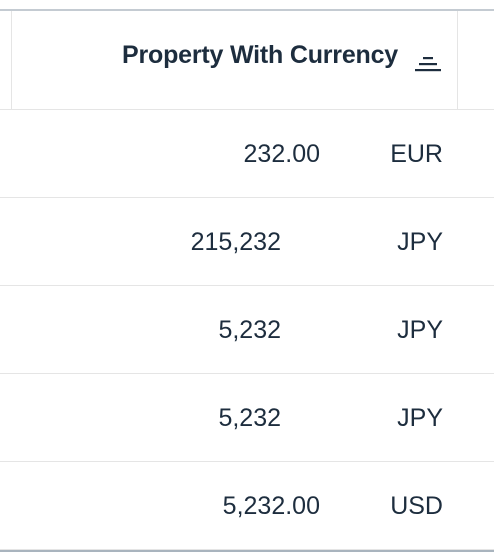 The width and height of the screenshot is (494, 556). Describe the element at coordinates (281, 154) in the screenshot. I see `amount-cell: 232.00` at that location.